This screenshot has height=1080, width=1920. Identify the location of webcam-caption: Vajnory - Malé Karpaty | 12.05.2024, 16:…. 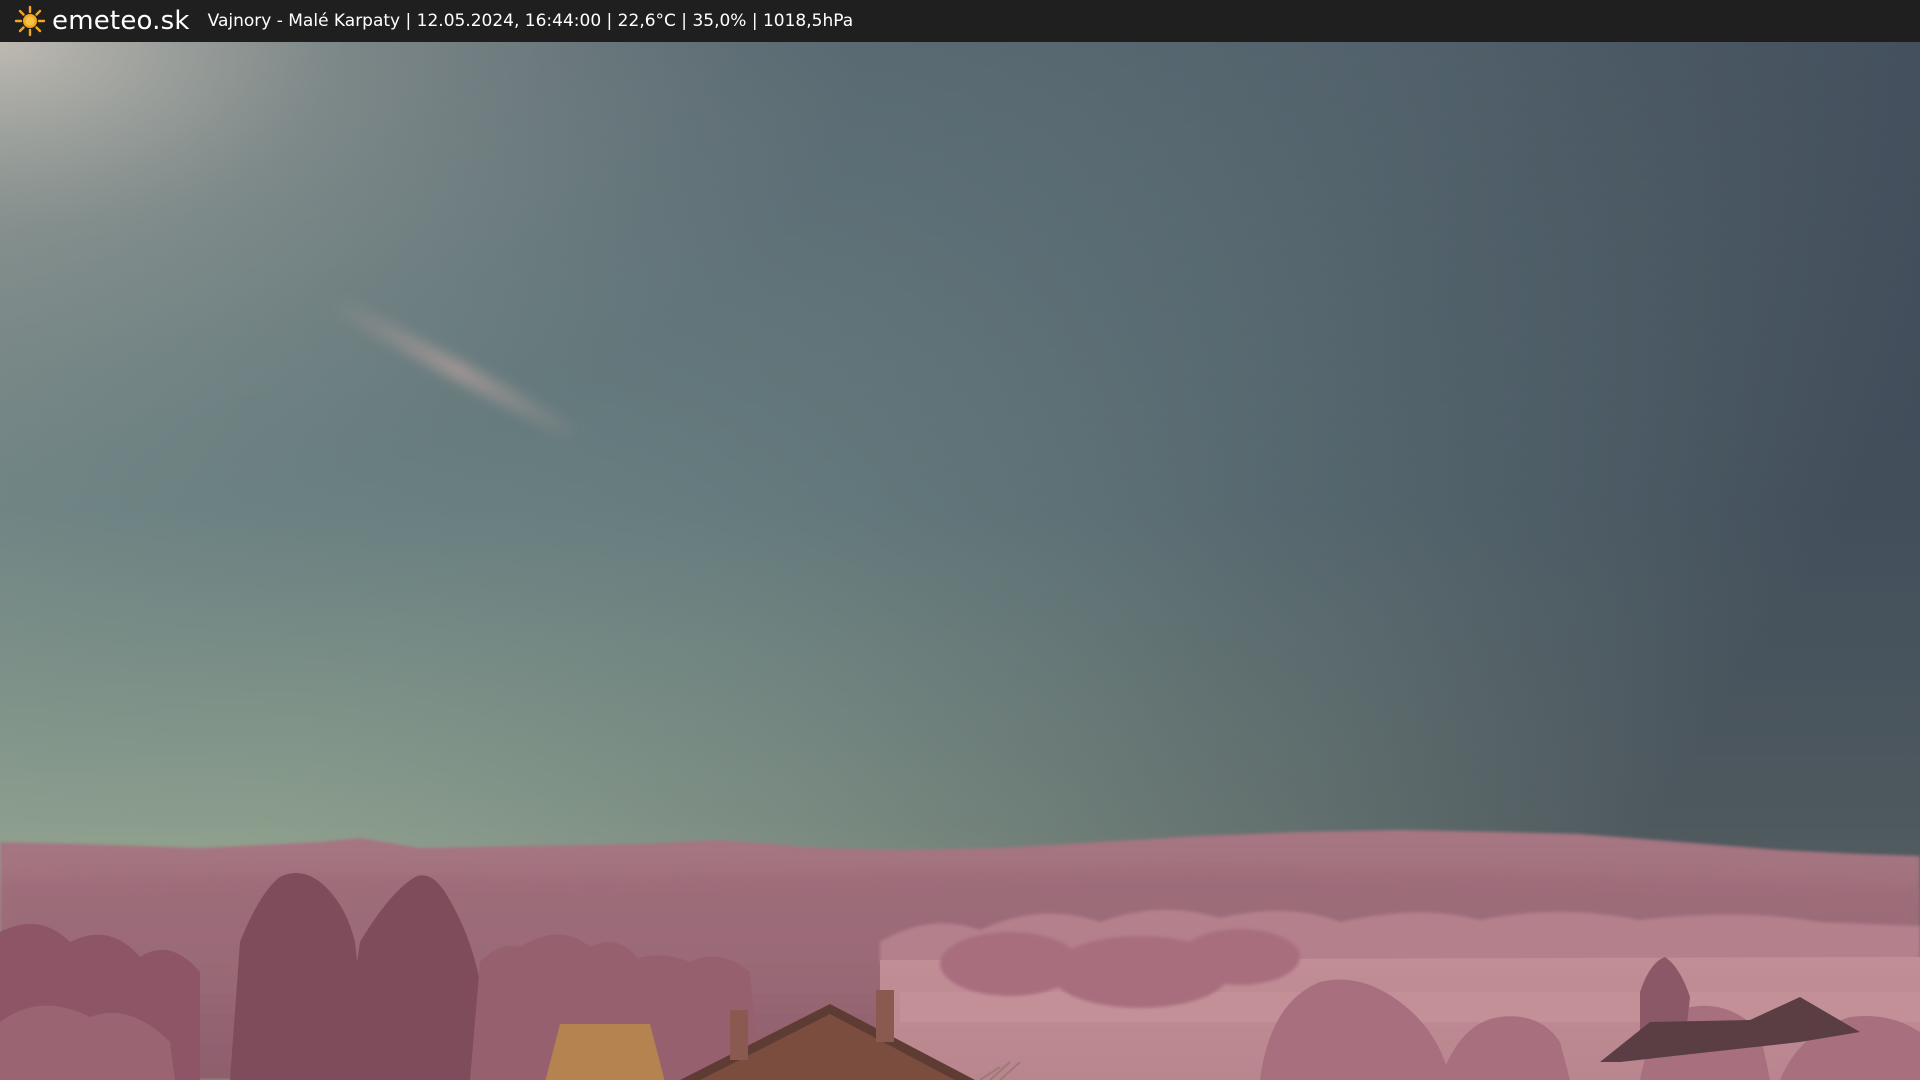
(530, 21).